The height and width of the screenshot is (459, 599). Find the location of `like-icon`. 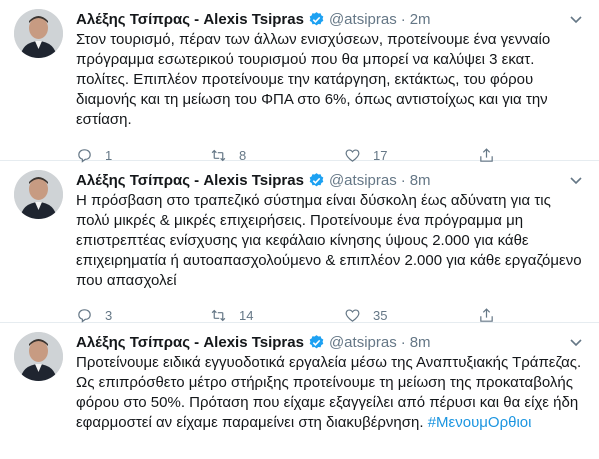

like-icon is located at coordinates (352, 315).